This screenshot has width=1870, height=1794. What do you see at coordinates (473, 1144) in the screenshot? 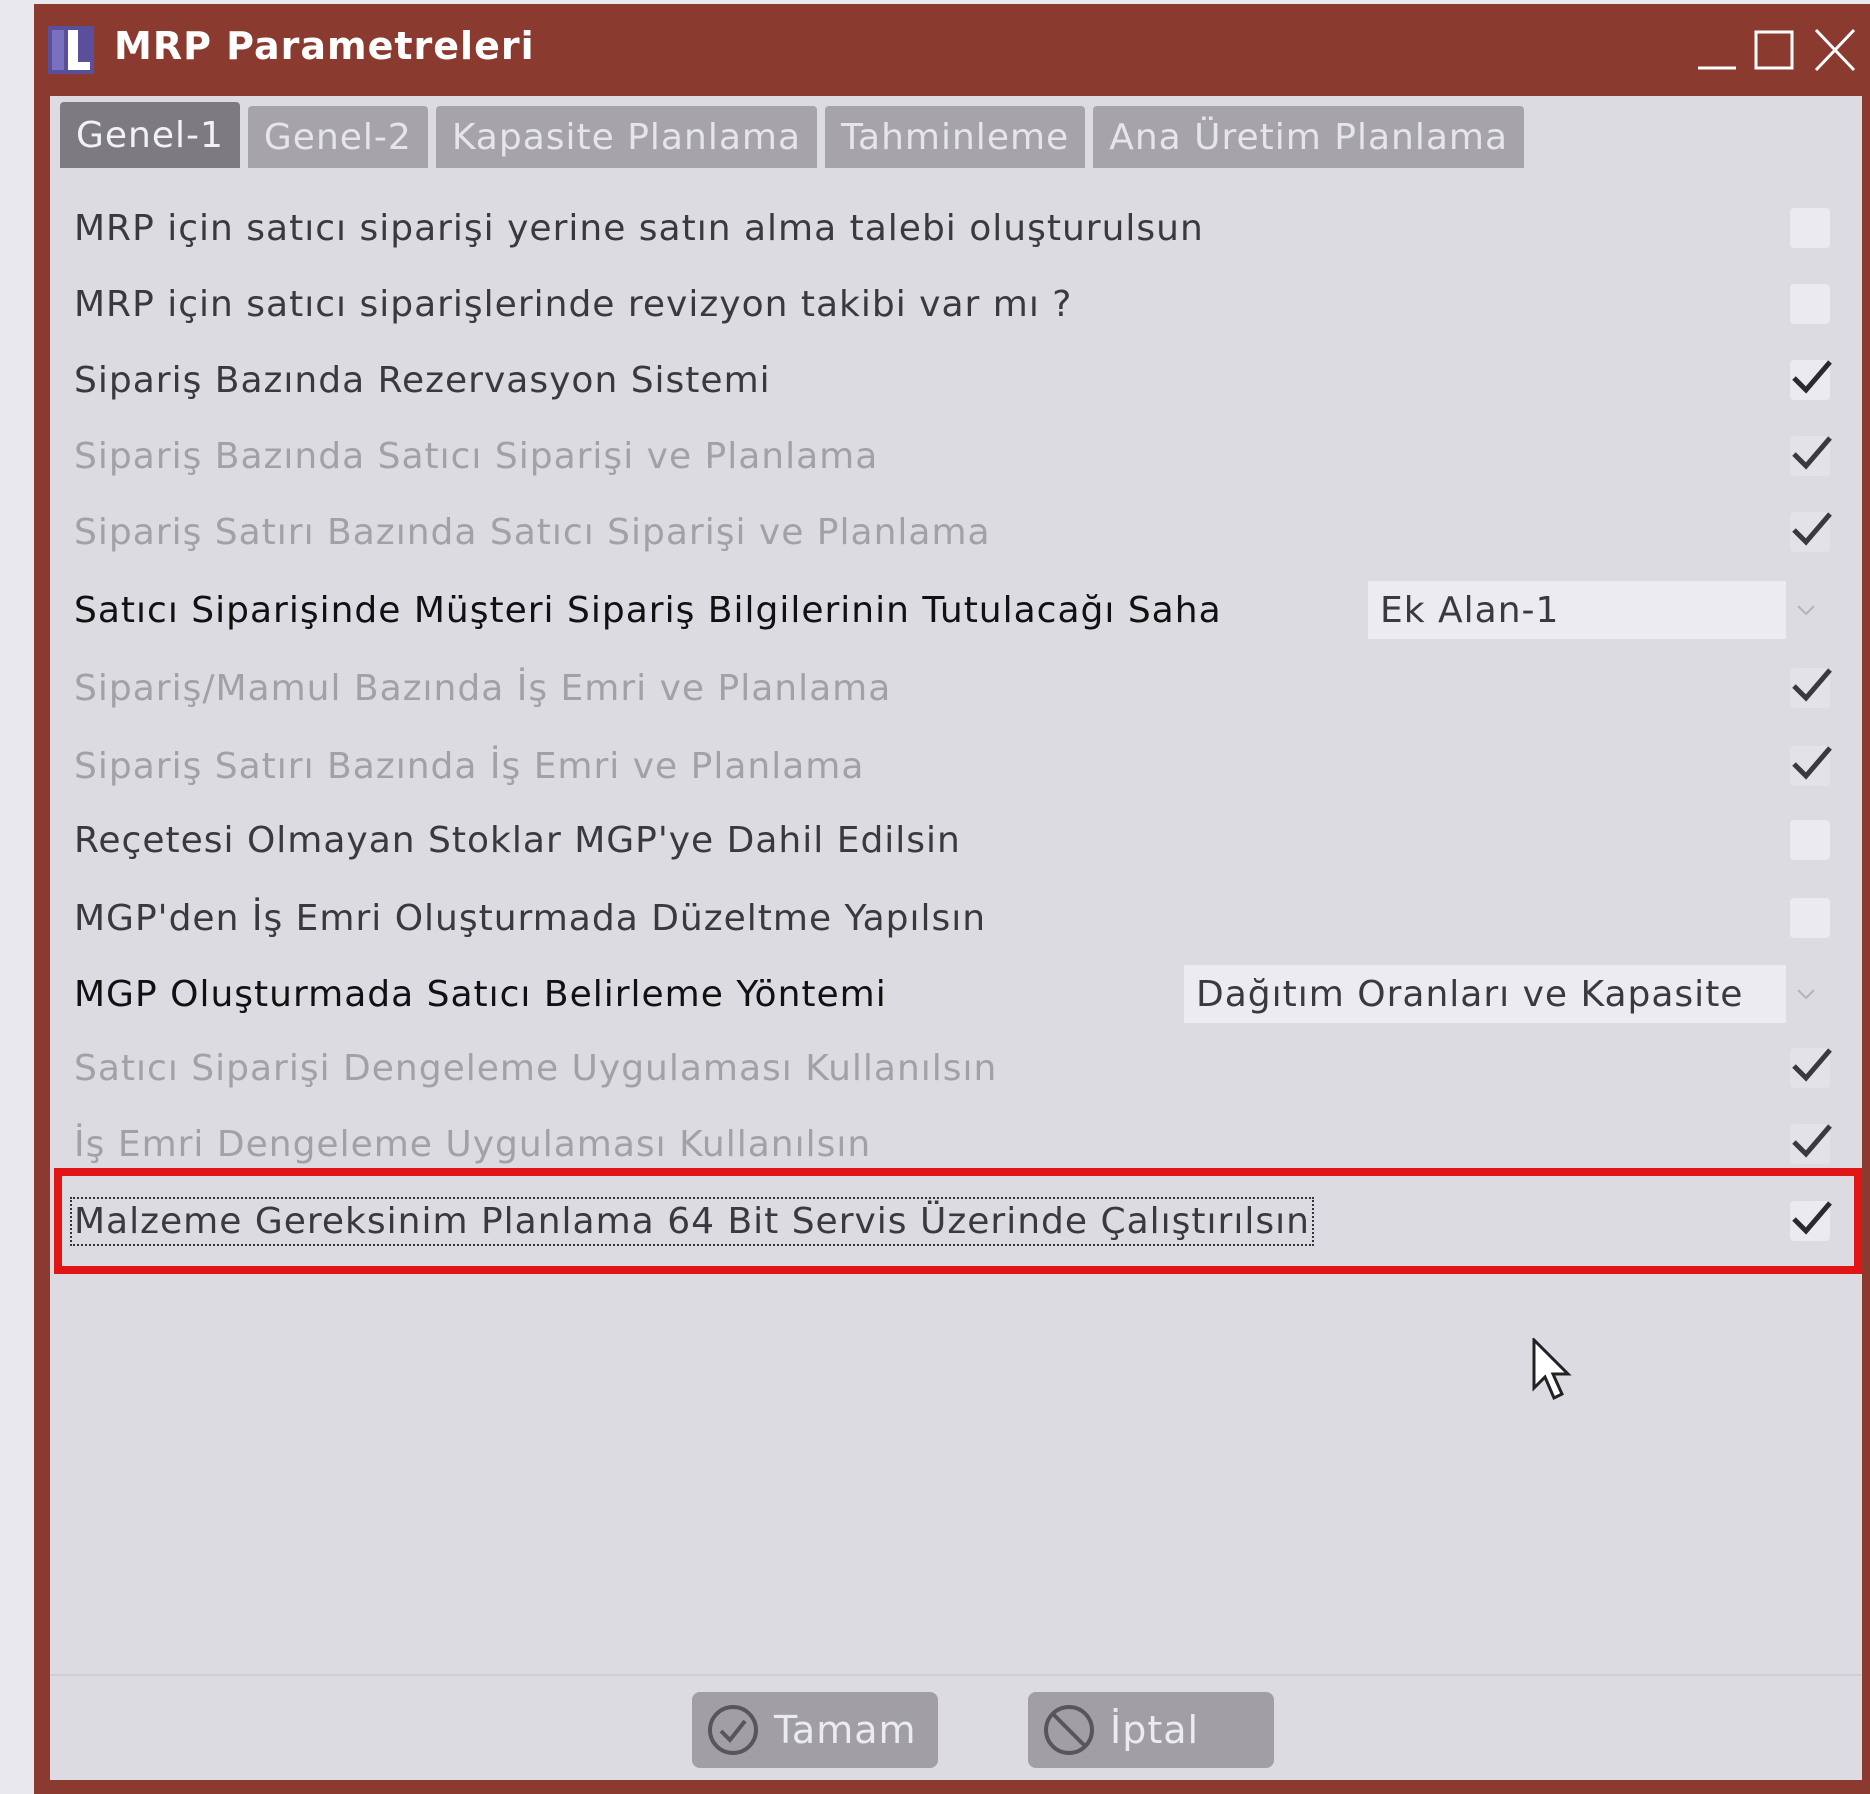
I see `param-label: İş Emri Dengeleme Uygulaması Kullanılsın` at bounding box center [473, 1144].